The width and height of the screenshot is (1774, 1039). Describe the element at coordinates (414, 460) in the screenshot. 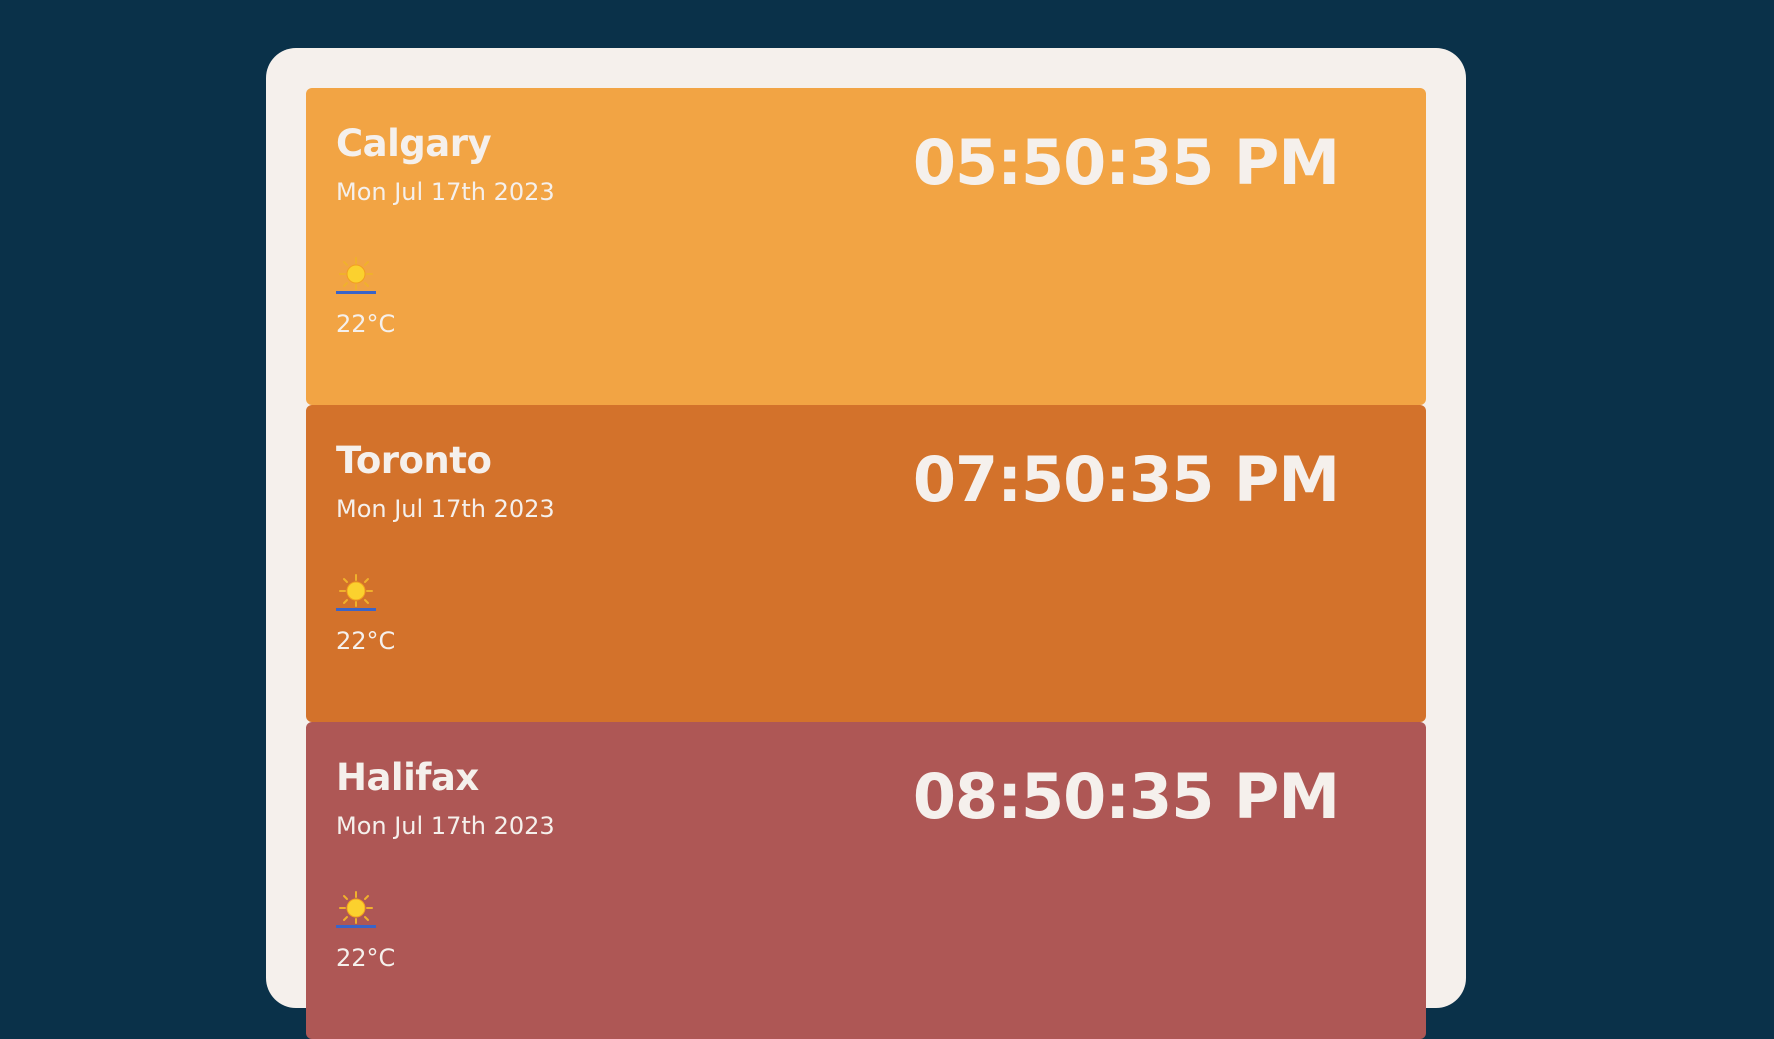

I see `city-name: Toronto` at that location.